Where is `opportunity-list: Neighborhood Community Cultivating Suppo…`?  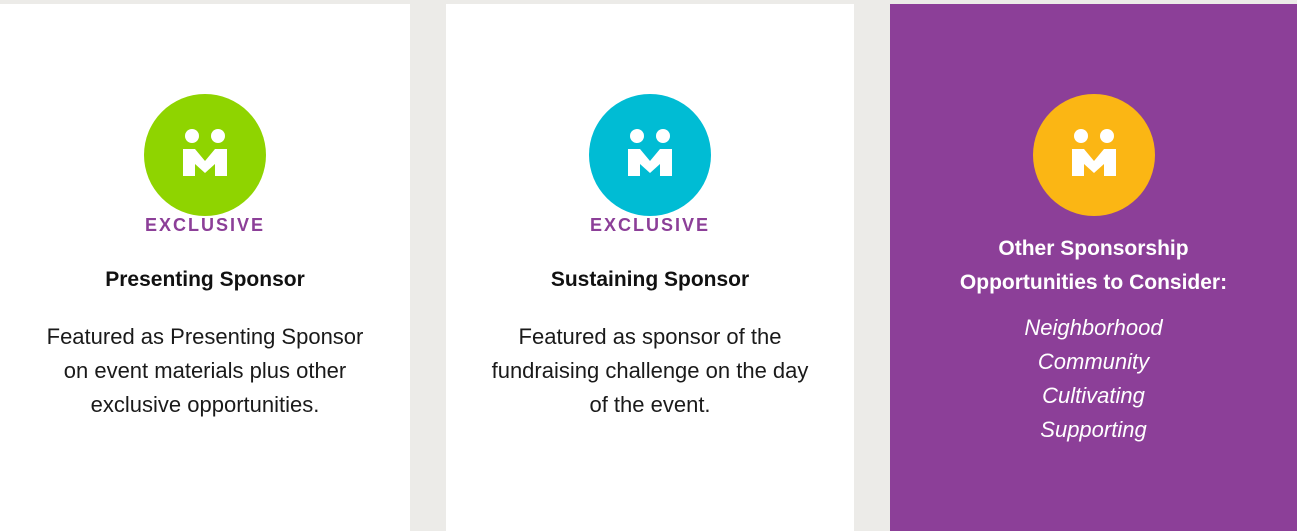 opportunity-list: Neighborhood Community Cultivating Suppo… is located at coordinates (1093, 379).